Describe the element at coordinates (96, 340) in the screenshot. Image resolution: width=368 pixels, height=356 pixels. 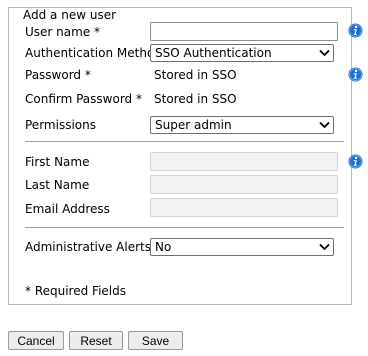
I see `reset-button: Reset` at that location.